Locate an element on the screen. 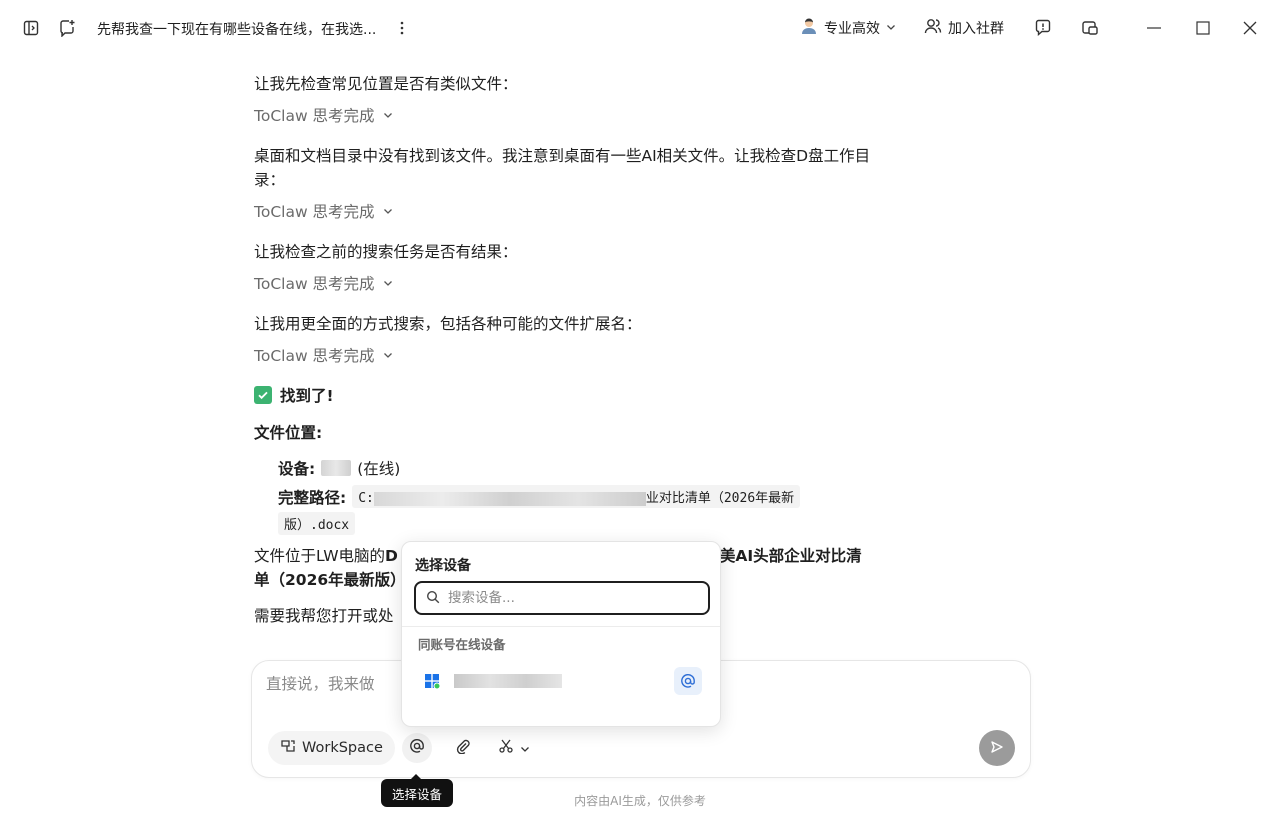 This screenshot has height=820, width=1280. mode-label: 专业高效 is located at coordinates (852, 29).